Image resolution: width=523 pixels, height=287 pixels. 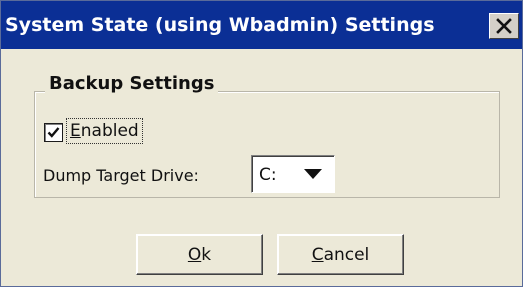 What do you see at coordinates (293, 174) in the screenshot?
I see `dump-target-drive-select: C:` at bounding box center [293, 174].